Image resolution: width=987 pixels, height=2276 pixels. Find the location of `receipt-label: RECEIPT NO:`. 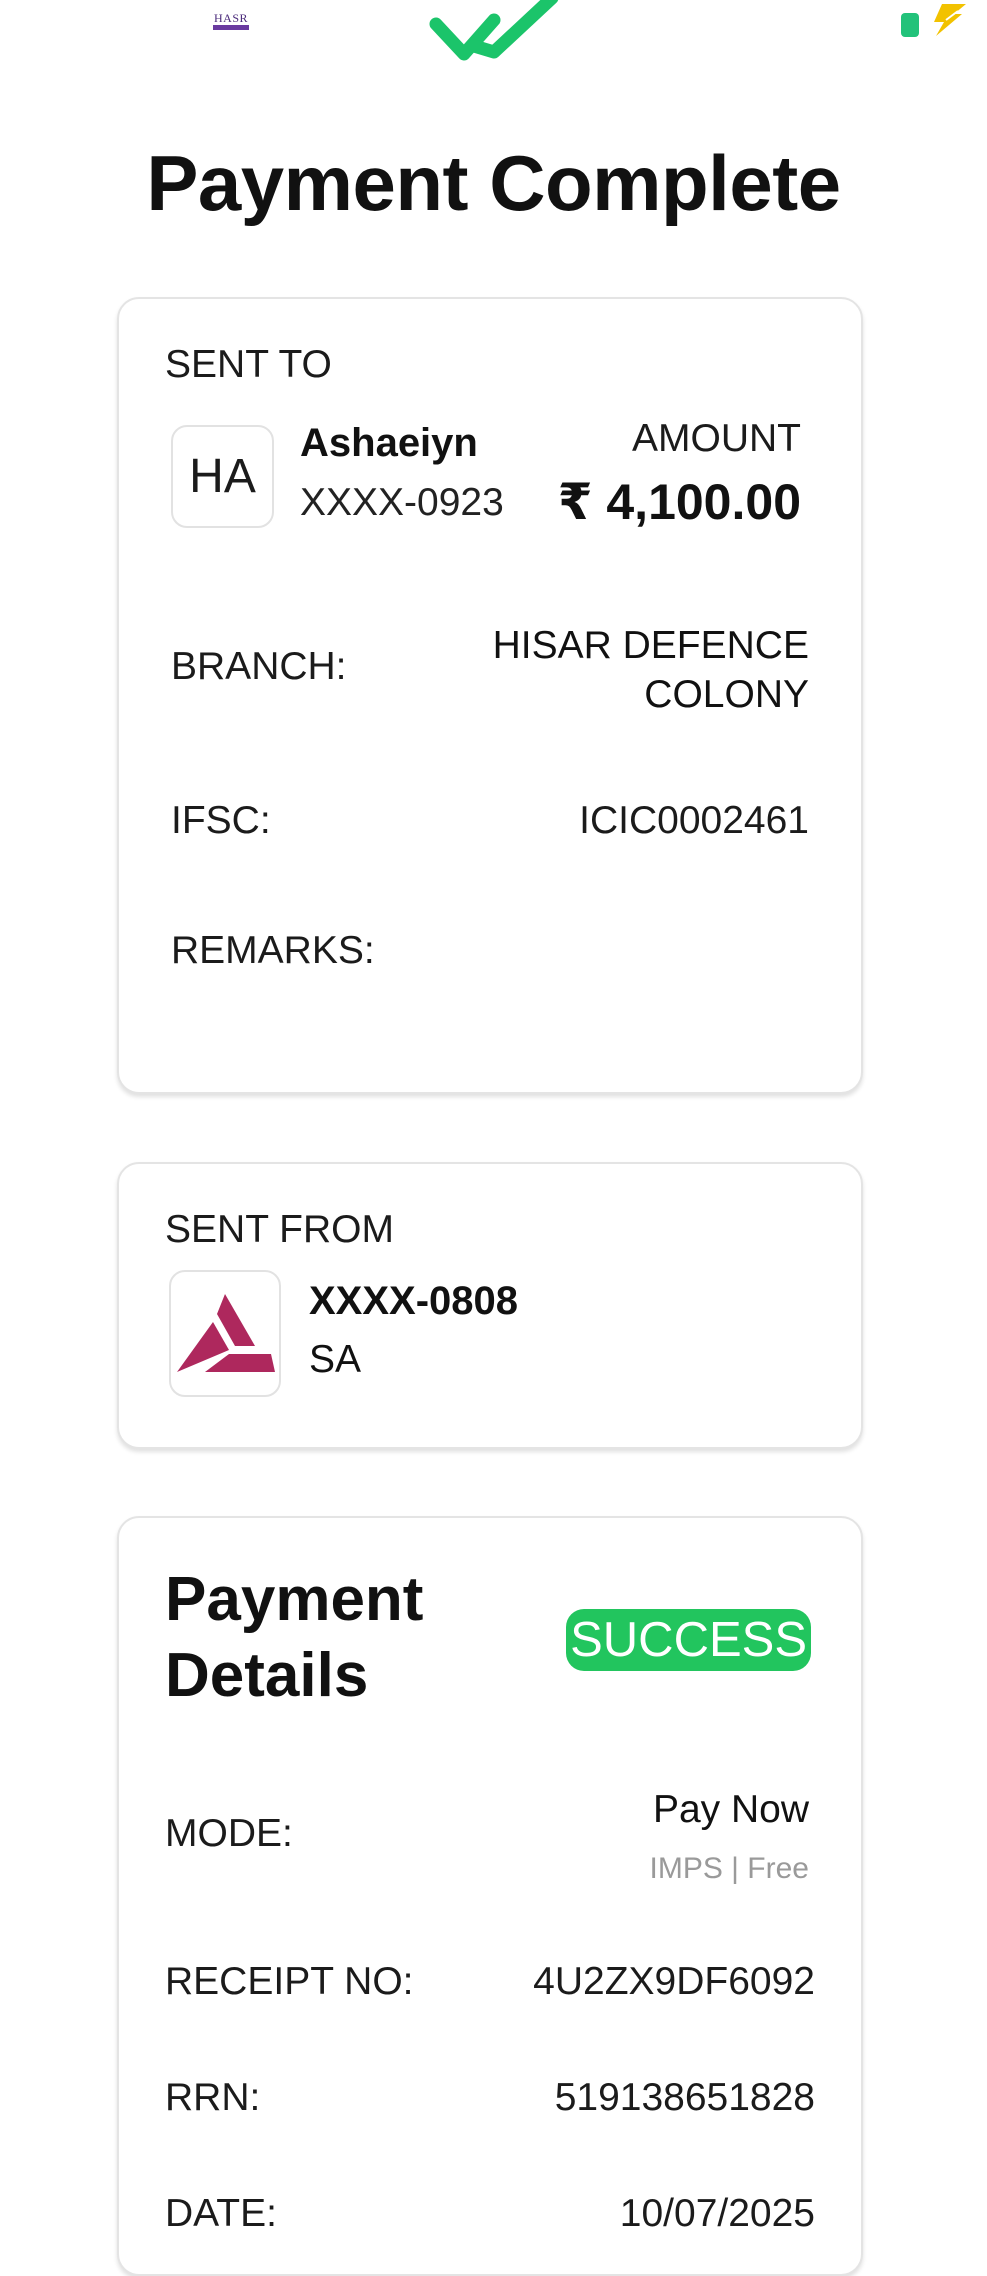

receipt-label: RECEIPT NO: is located at coordinates (289, 1981).